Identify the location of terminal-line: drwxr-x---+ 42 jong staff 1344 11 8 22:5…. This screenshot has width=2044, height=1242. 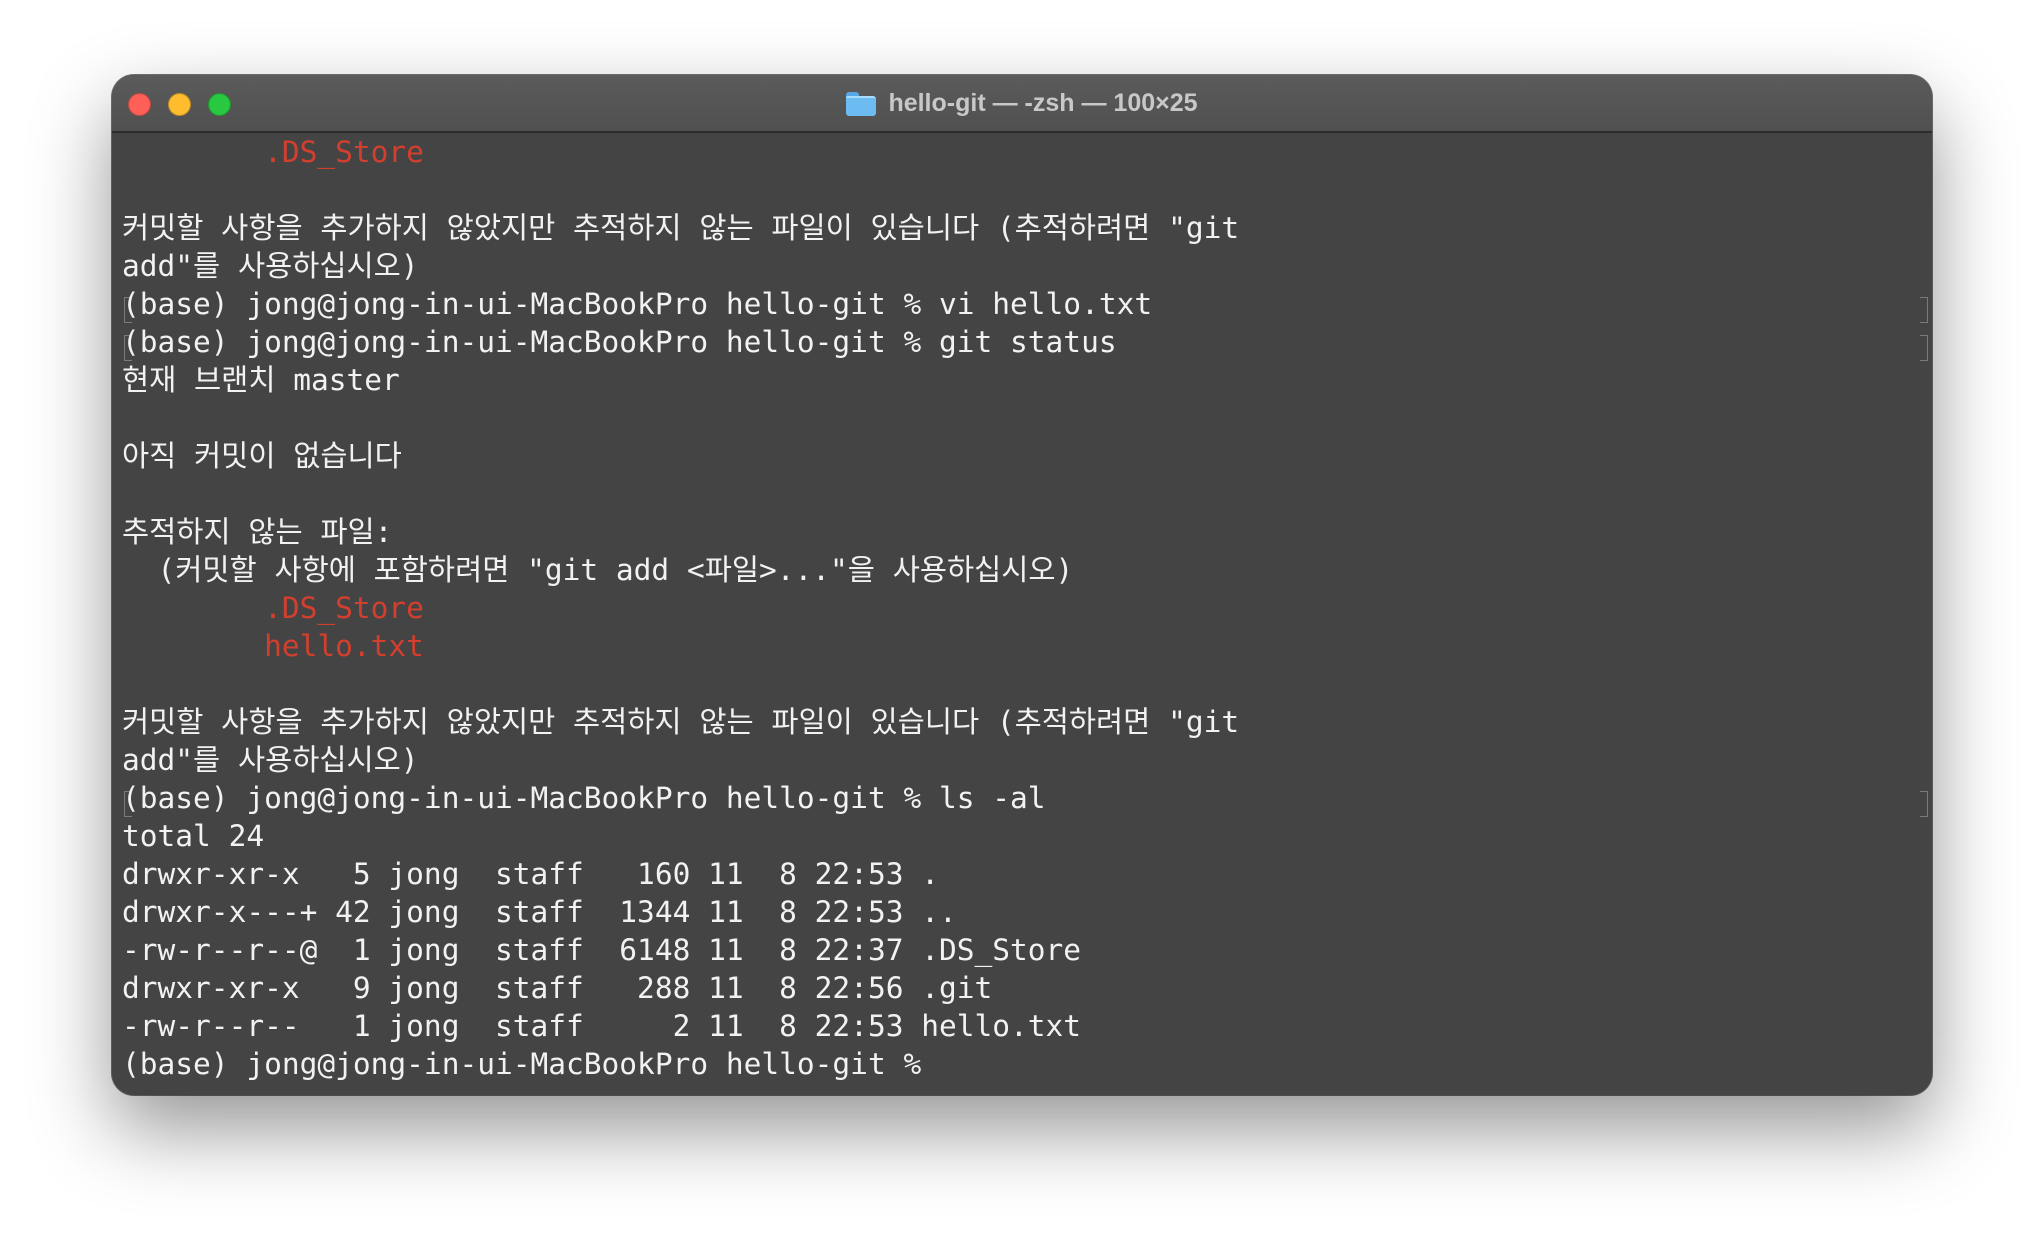
(539, 912).